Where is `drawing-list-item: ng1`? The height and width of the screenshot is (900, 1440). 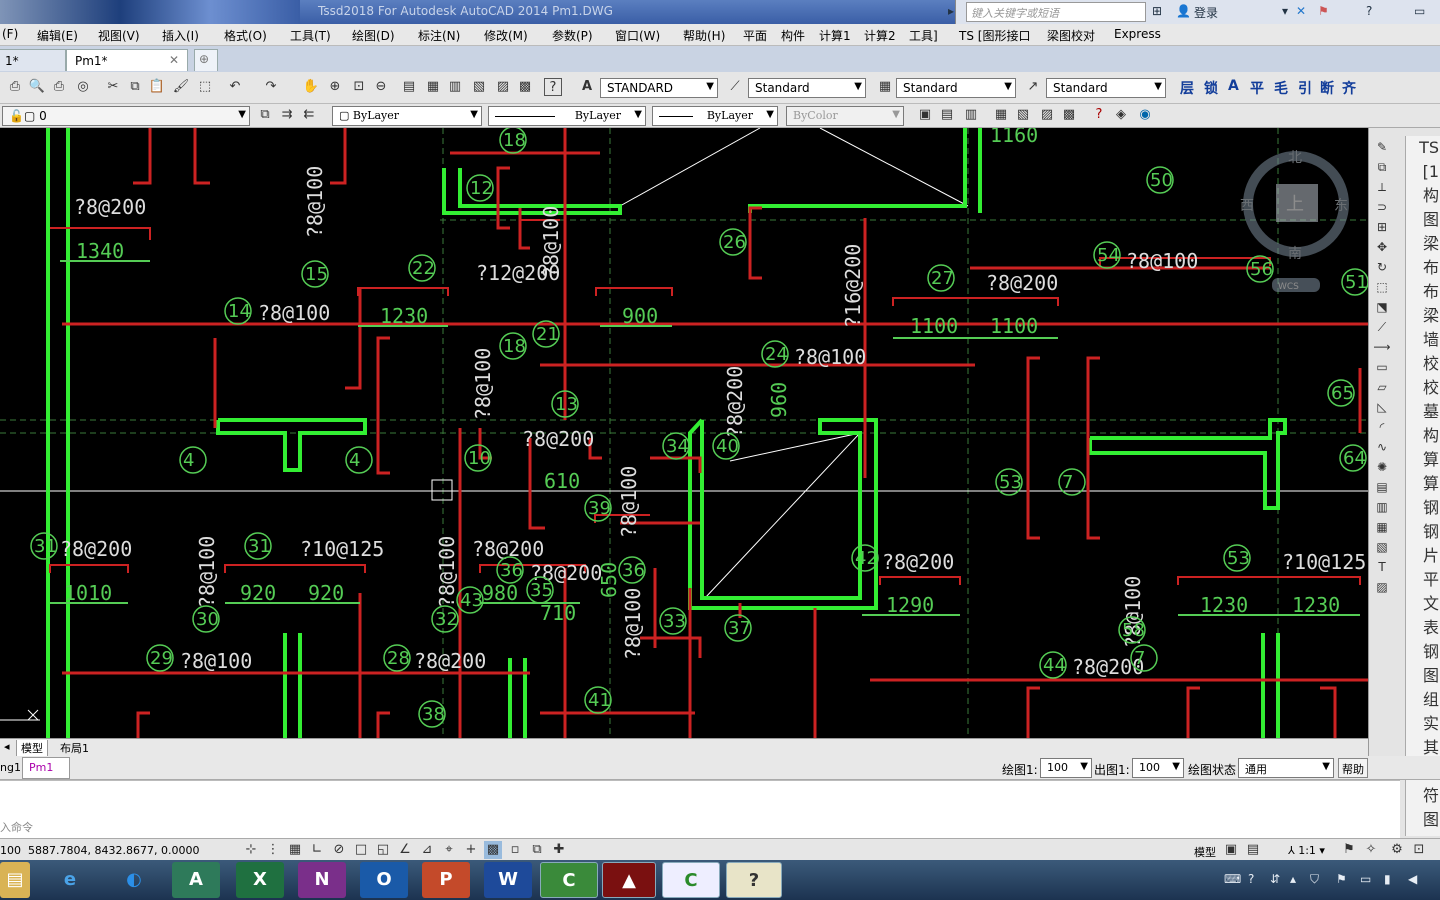 drawing-list-item: ng1 is located at coordinates (10, 767).